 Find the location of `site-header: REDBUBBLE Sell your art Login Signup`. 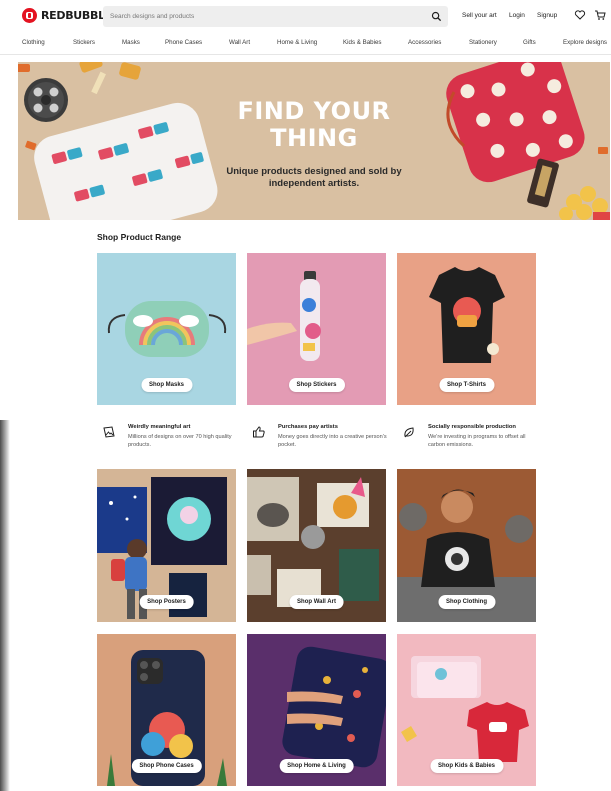

site-header: REDBUBBLE Sell your art Login Signup is located at coordinates (305, 17).